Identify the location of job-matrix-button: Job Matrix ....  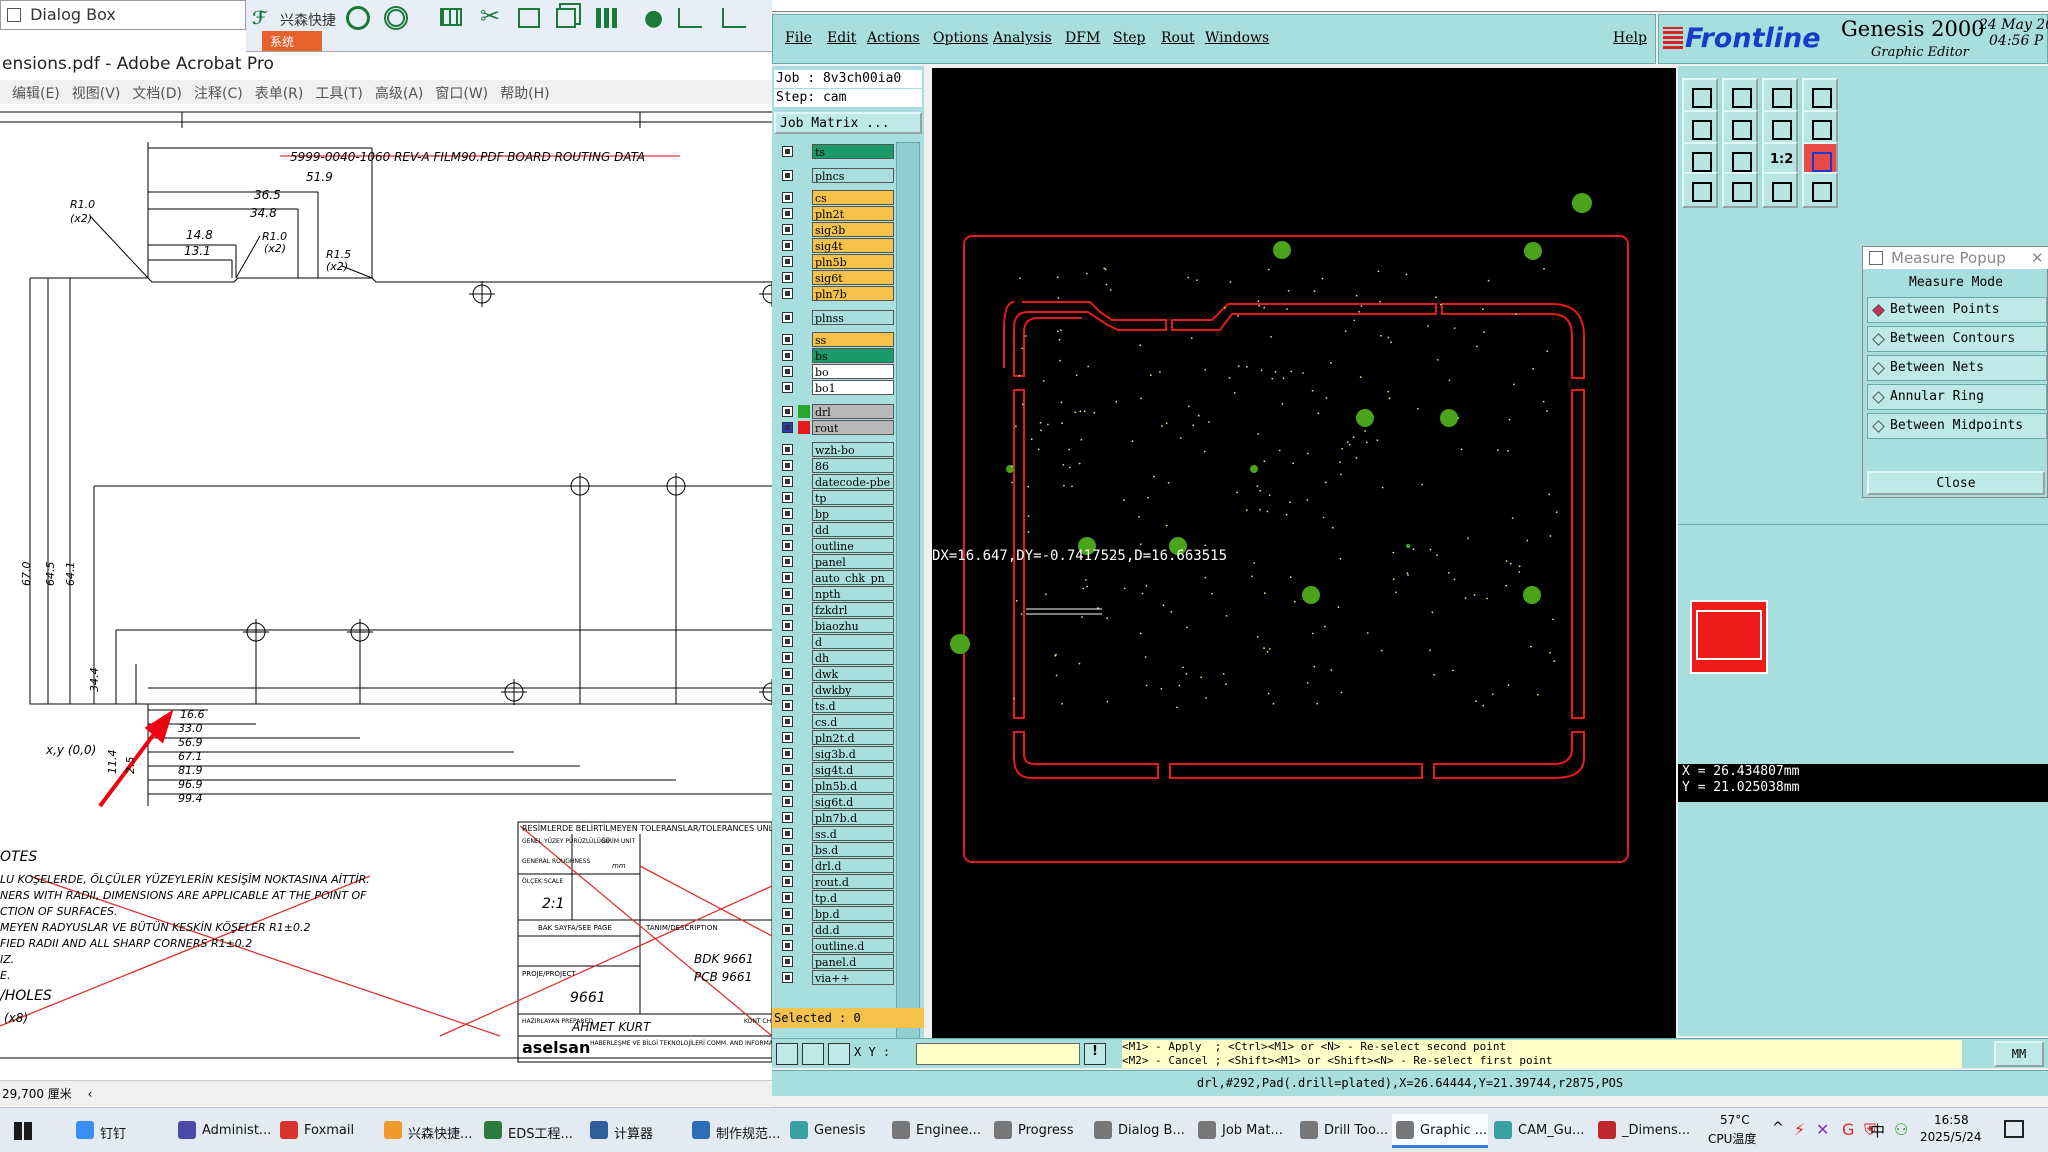
(848, 123).